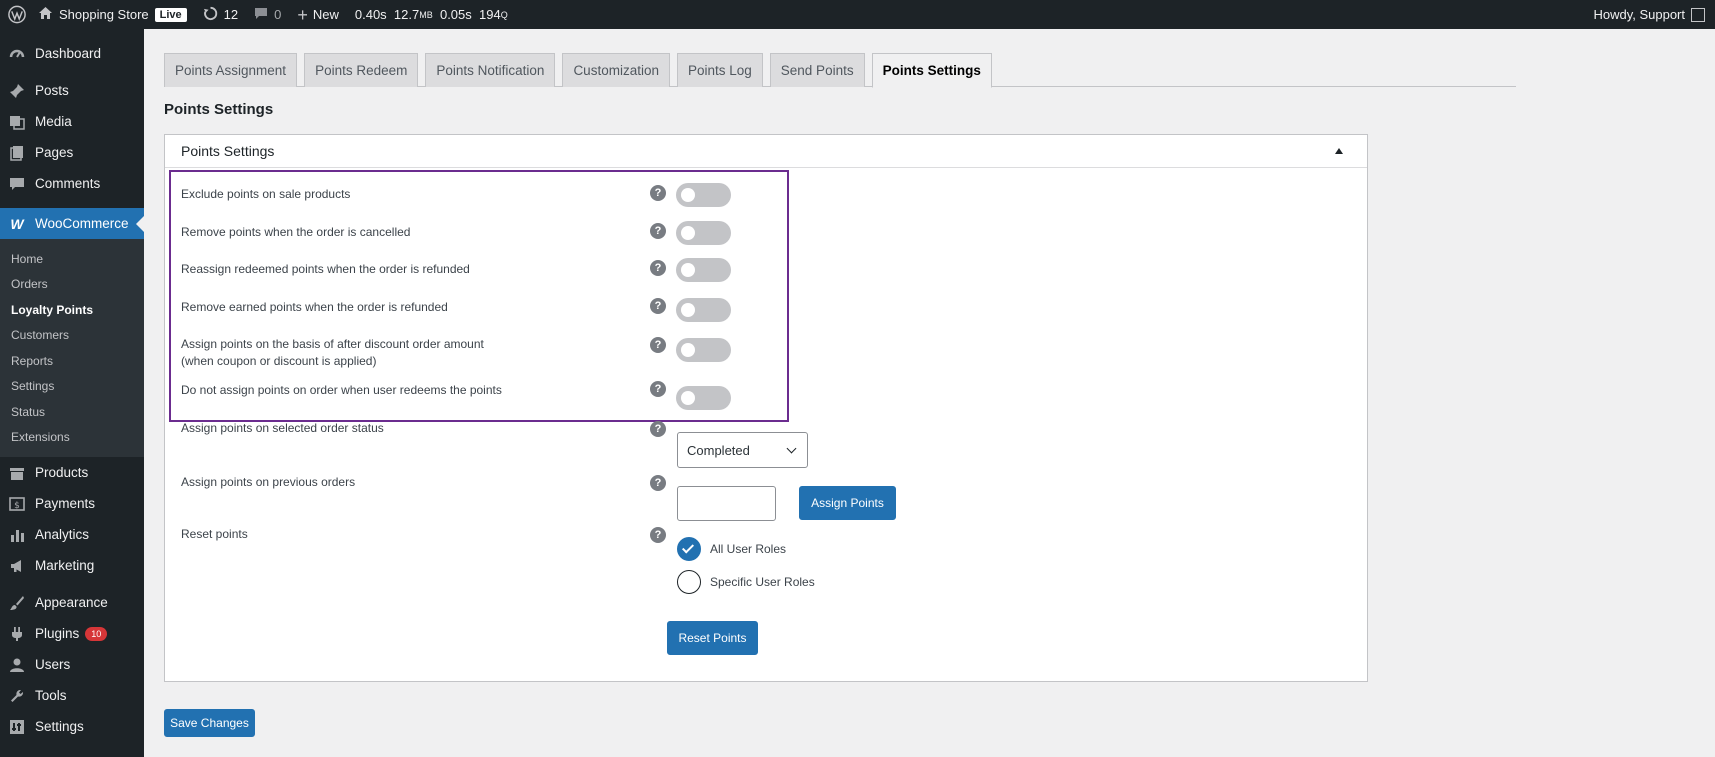 This screenshot has width=1715, height=757. What do you see at coordinates (766, 151) in the screenshot?
I see `panel-header: Points Settings` at bounding box center [766, 151].